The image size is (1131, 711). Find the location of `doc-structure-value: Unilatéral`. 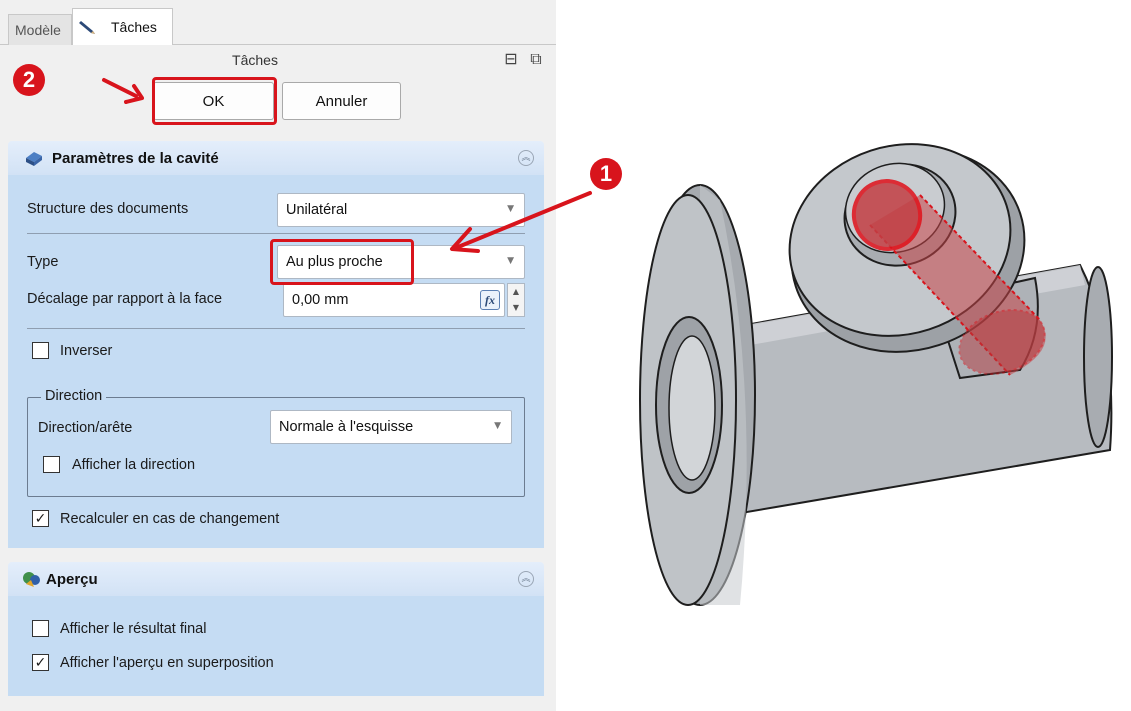

doc-structure-value: Unilatéral is located at coordinates (317, 210).